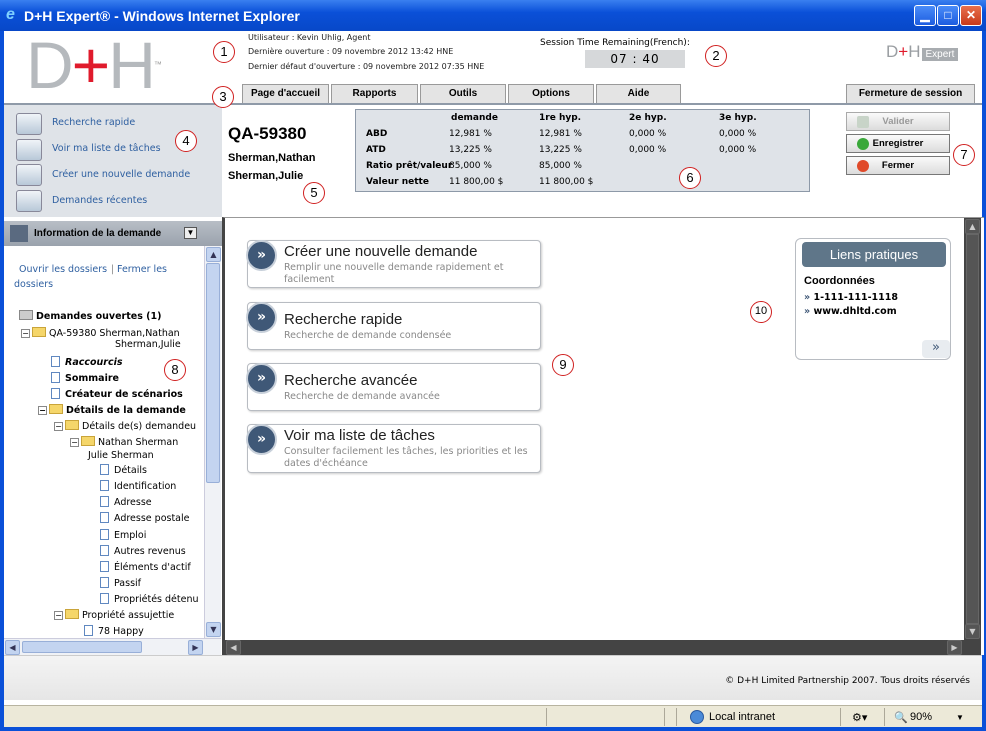 This screenshot has width=986, height=731. I want to click on ratio-col-header: demande, so click(474, 118).